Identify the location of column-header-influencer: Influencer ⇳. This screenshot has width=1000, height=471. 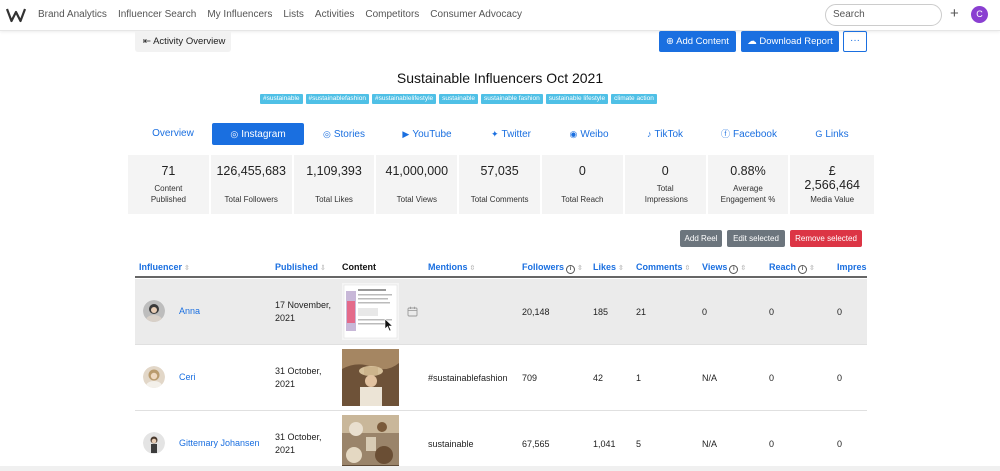
(164, 267).